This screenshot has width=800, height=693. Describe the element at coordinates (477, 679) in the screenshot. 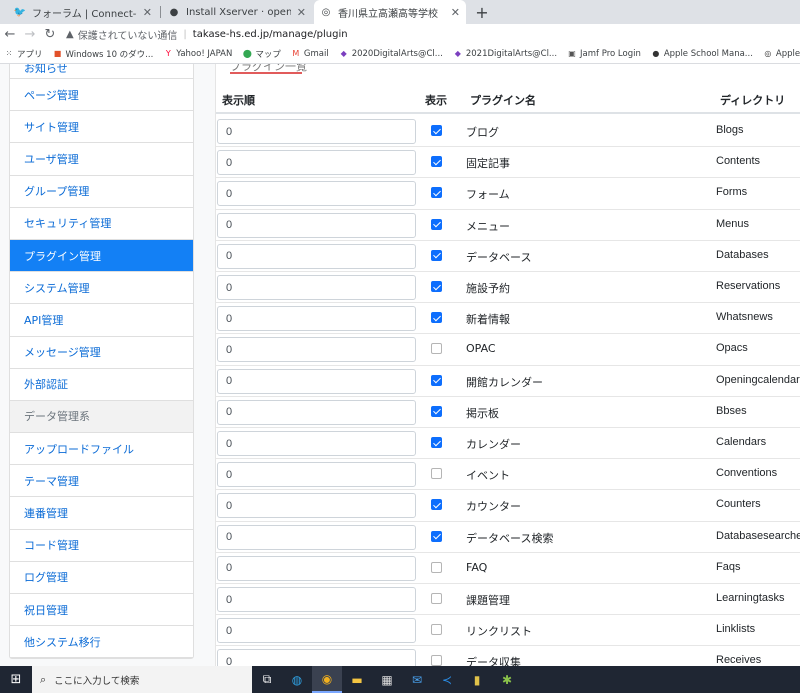

I see `app-icon: ▮` at that location.